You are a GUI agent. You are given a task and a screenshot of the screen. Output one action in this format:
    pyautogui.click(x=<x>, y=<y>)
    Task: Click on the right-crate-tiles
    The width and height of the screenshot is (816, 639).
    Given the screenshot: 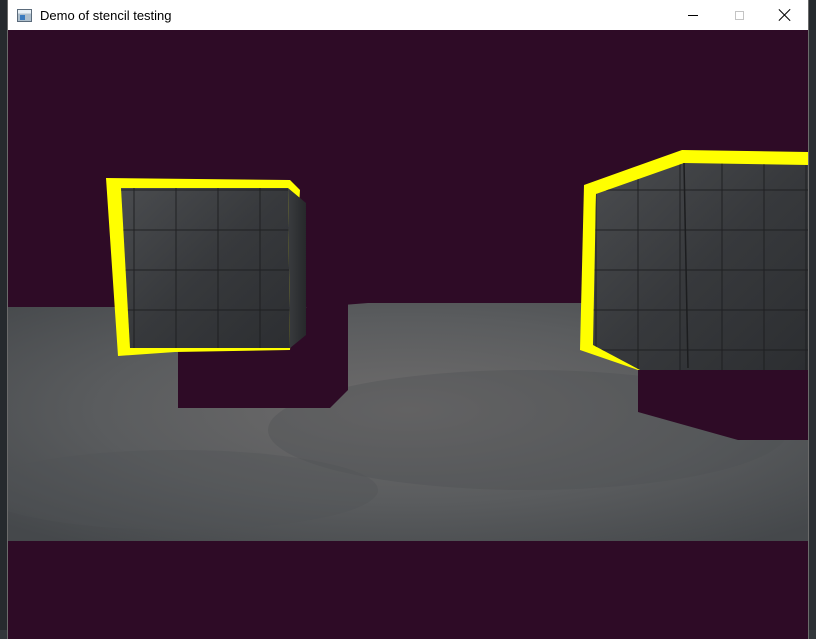 What is the action you would take?
    pyautogui.click(x=700, y=266)
    